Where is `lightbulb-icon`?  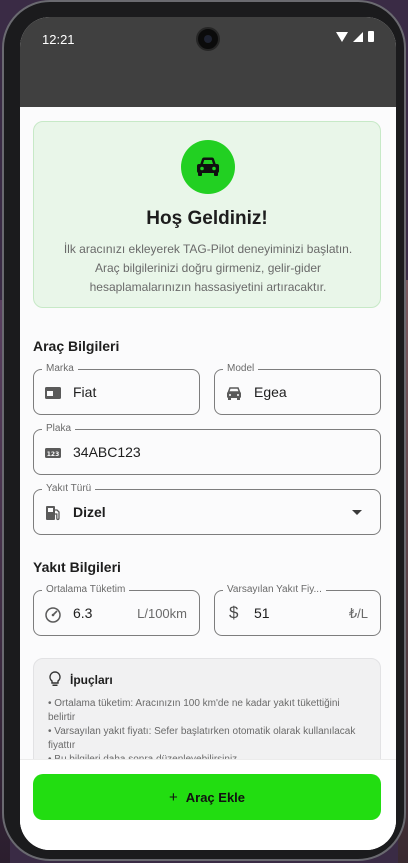
lightbulb-icon is located at coordinates (55, 681).